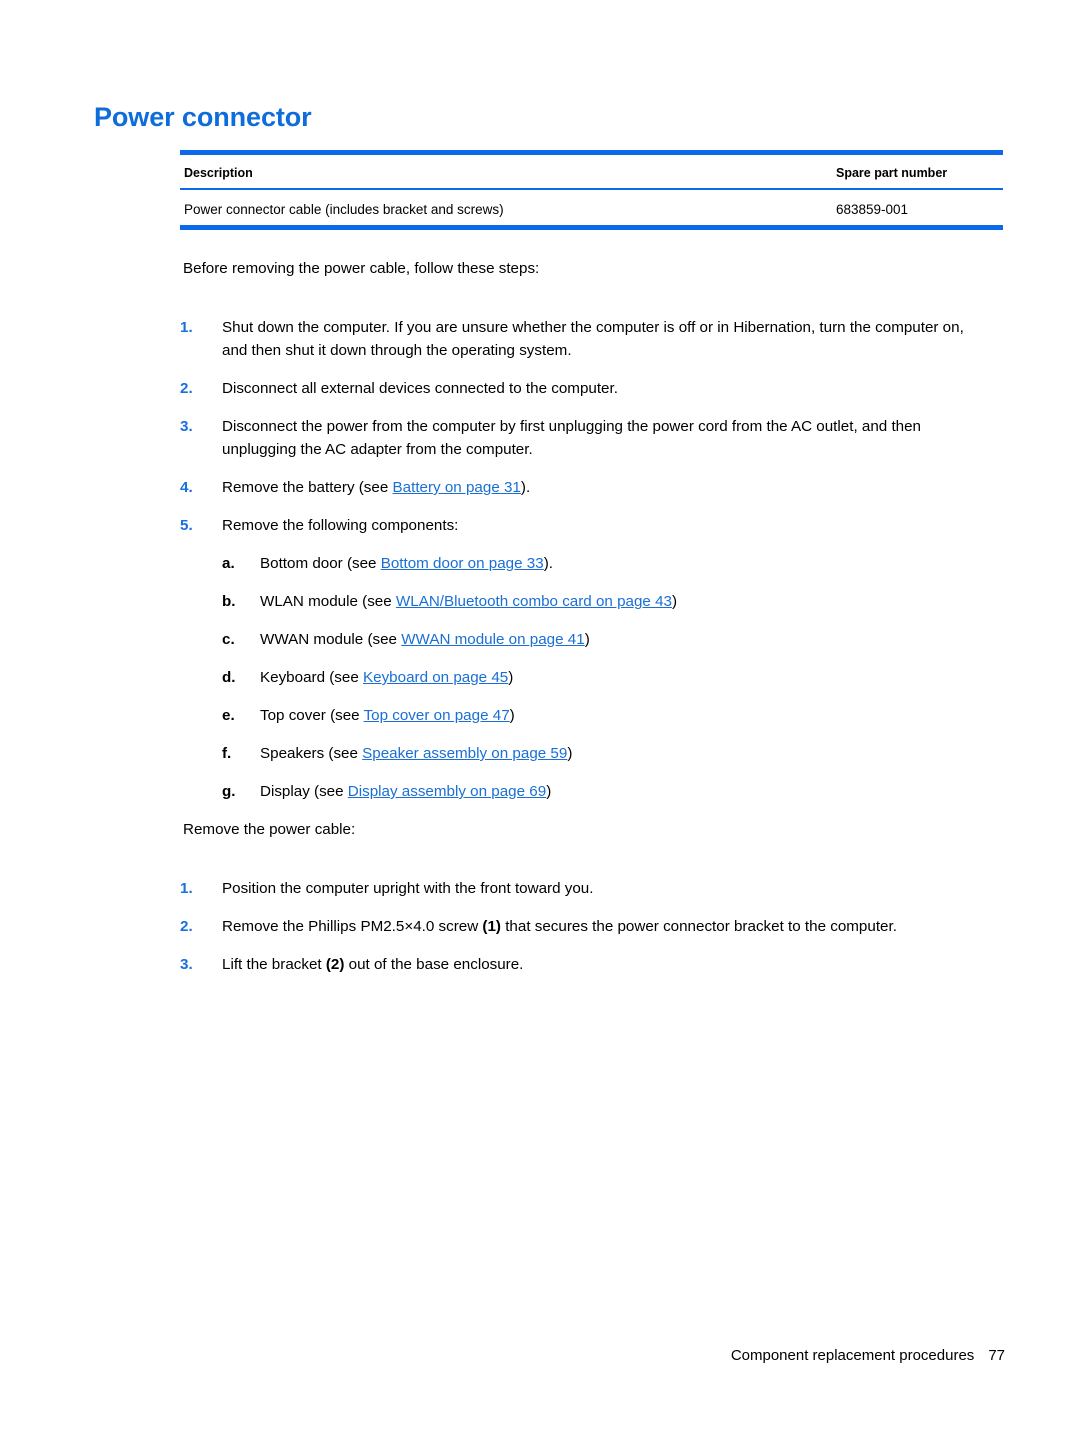 The image size is (1080, 1437). I want to click on table-header-description: Description, so click(218, 173).